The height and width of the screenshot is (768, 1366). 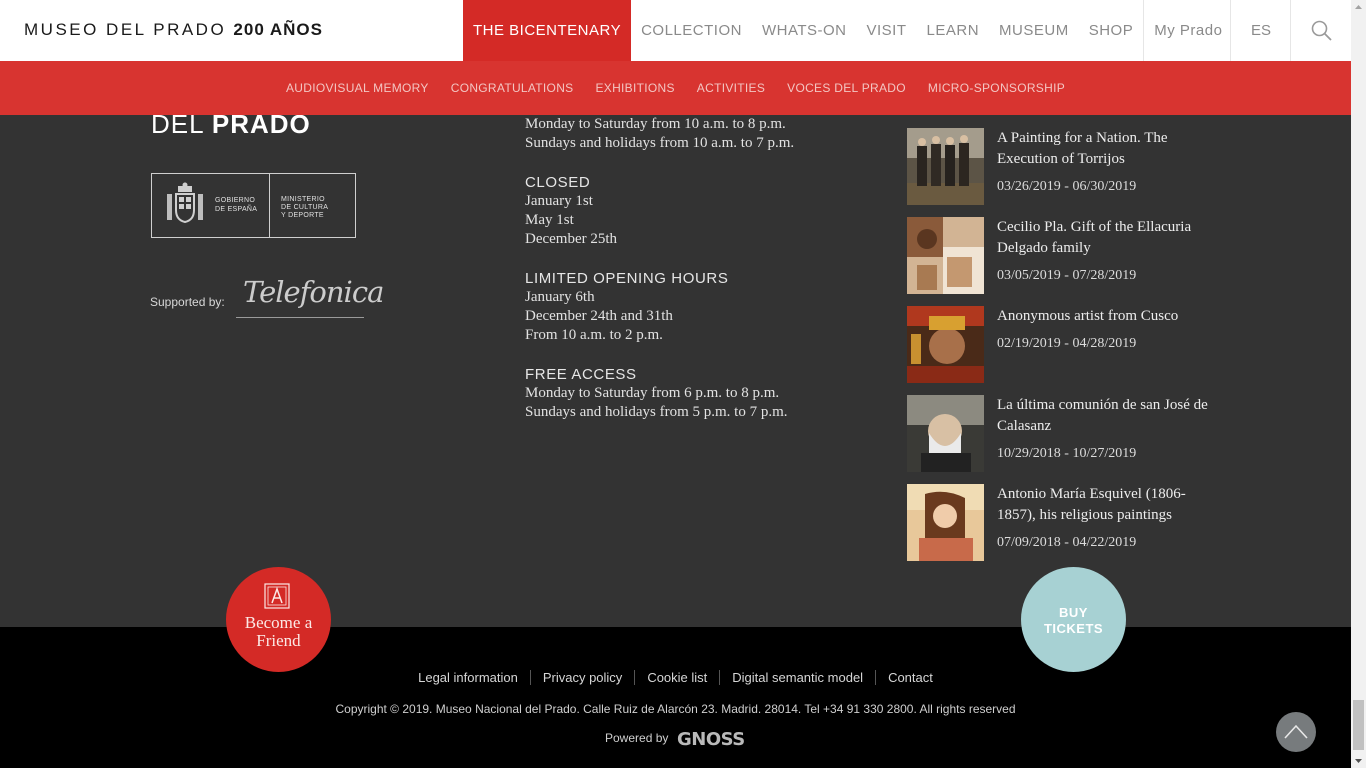 I want to click on back-to-top-button, so click(x=1296, y=732).